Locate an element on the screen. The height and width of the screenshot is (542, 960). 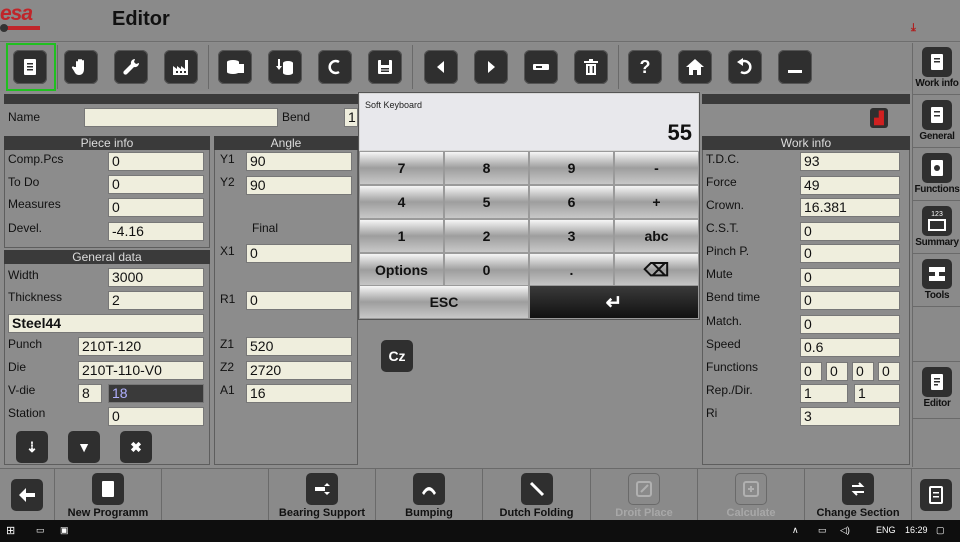
measures-field: 0 is located at coordinates (156, 207).